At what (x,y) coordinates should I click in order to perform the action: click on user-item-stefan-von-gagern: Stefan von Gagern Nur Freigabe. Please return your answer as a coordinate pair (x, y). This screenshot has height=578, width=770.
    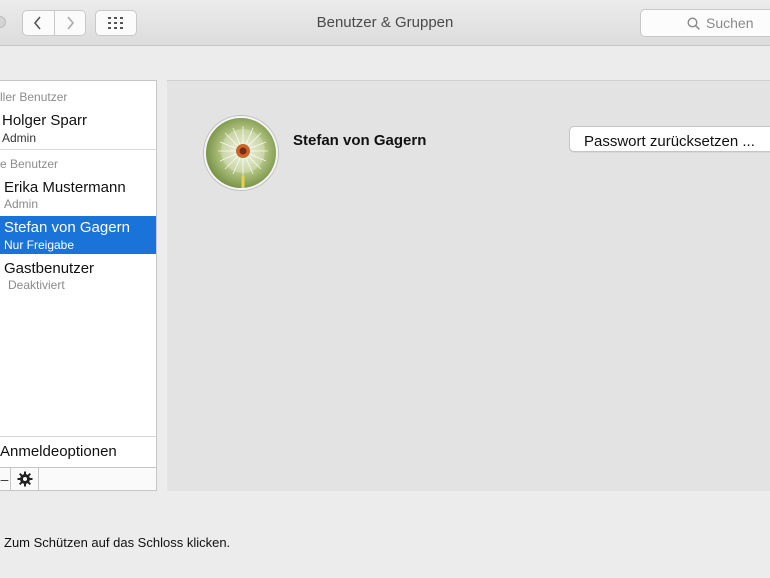
    Looking at the image, I should click on (78, 235).